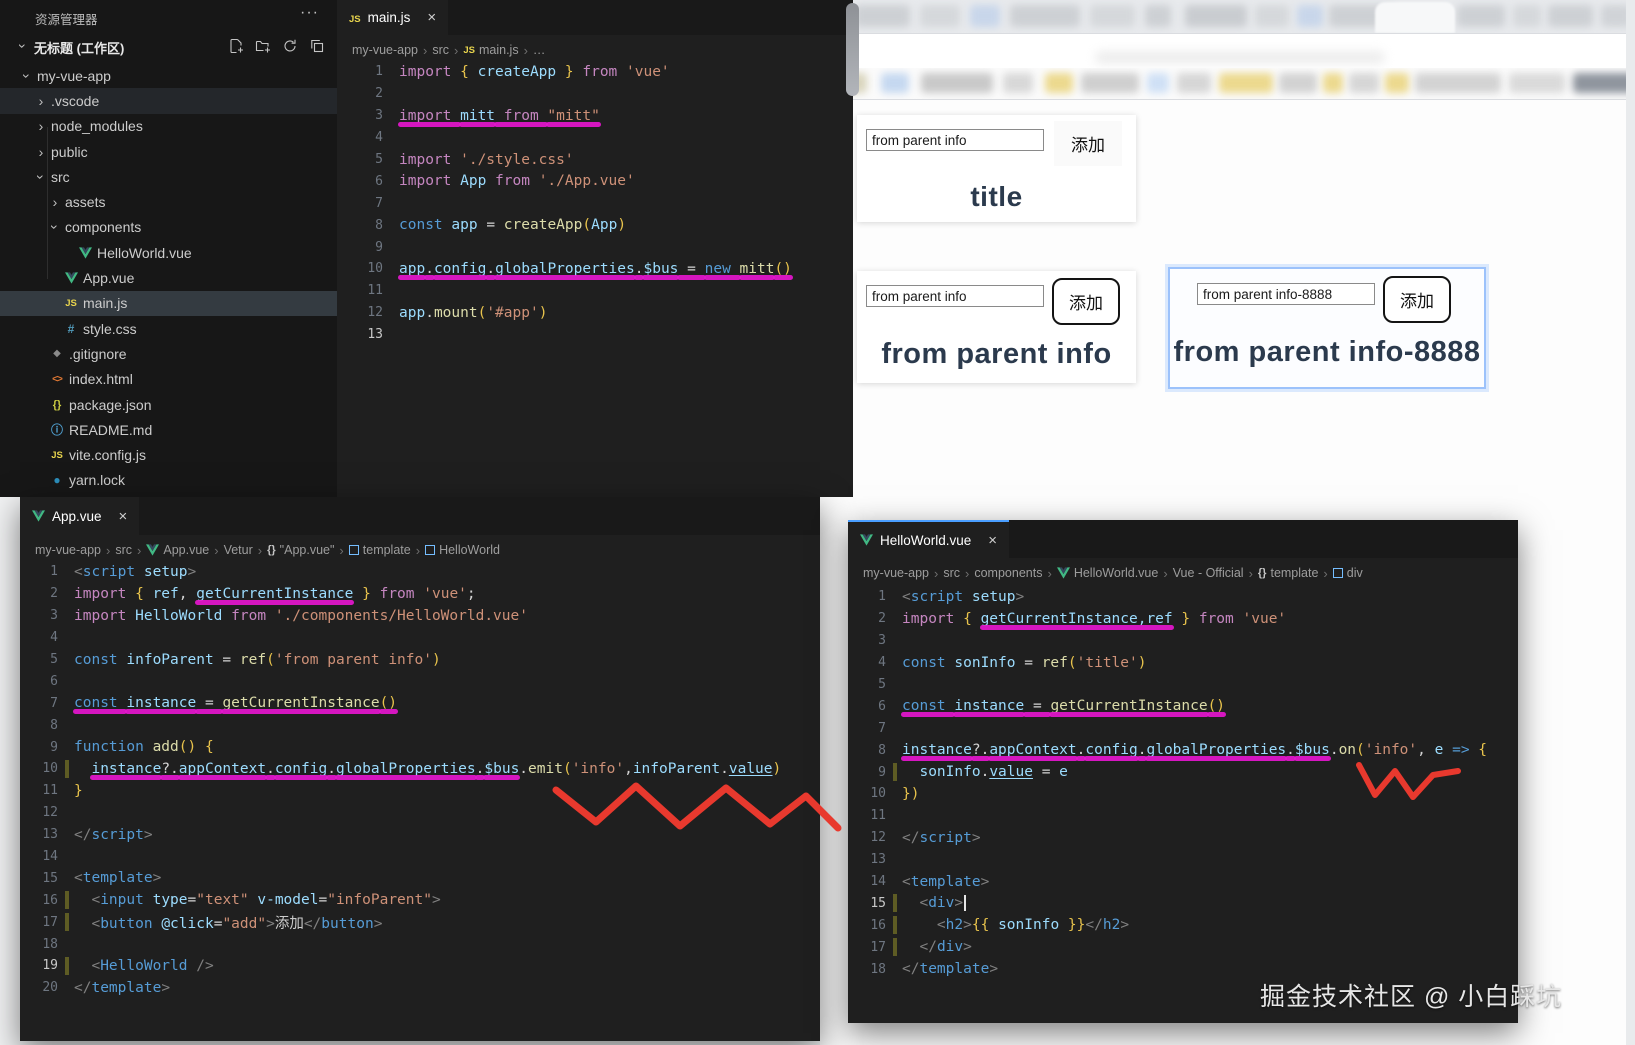 This screenshot has width=1635, height=1045. I want to click on tree-item-helloworld-vue: ›HelloWorld.vue, so click(168, 252).